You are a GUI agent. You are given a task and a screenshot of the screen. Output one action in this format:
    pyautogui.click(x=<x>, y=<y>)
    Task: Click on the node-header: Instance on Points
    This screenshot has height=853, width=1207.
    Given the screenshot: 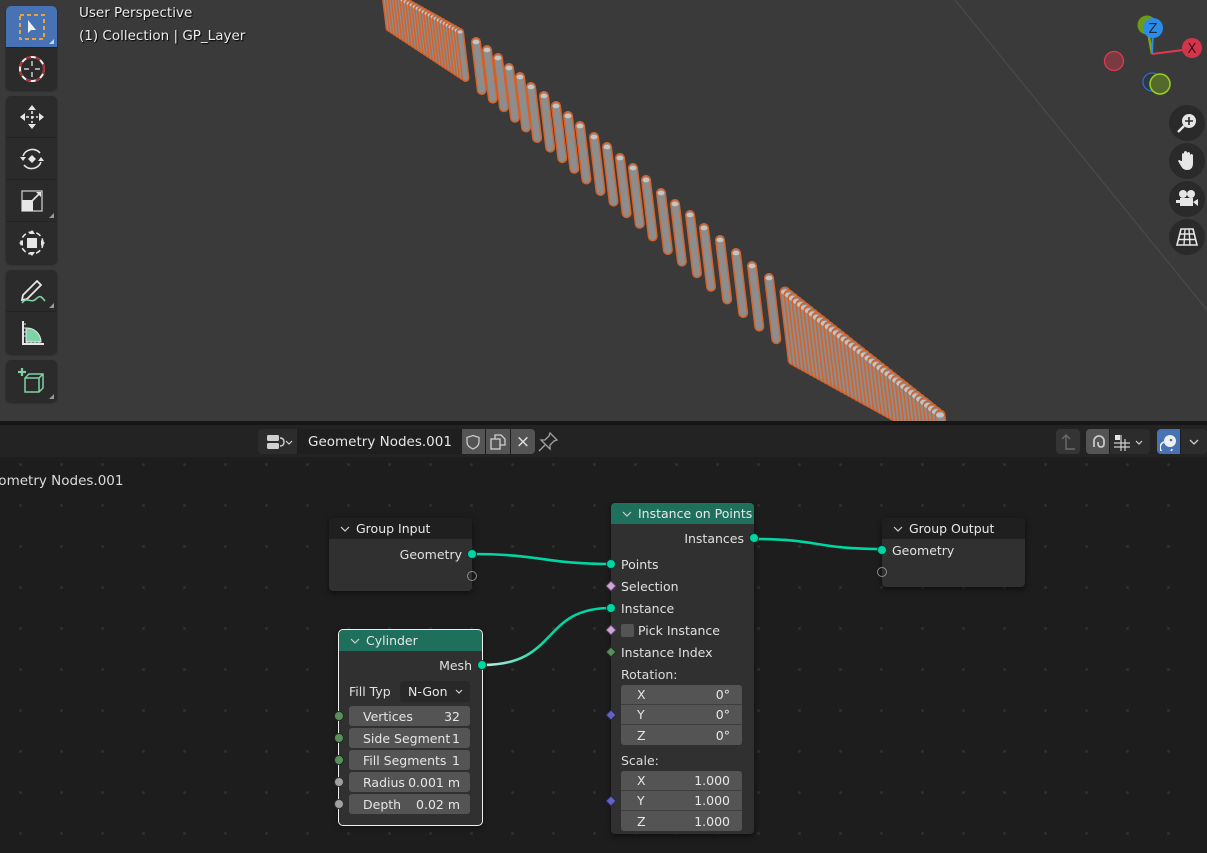 What is the action you would take?
    pyautogui.click(x=682, y=513)
    